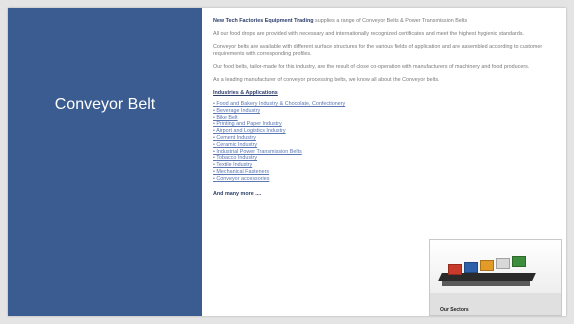 This screenshot has width=574, height=324. What do you see at coordinates (263, 21) in the screenshot?
I see `company-name: New Tech Factories Equipment Trading` at bounding box center [263, 21].